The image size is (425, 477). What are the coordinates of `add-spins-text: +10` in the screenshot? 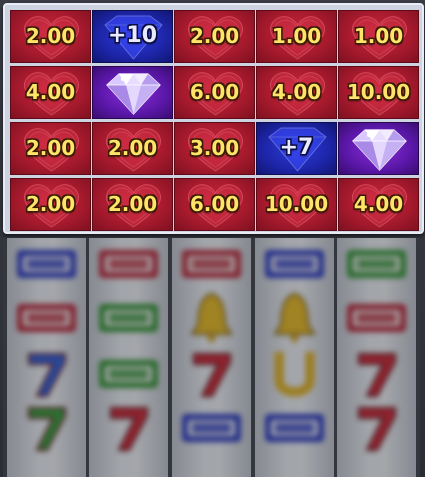 It's located at (132, 35).